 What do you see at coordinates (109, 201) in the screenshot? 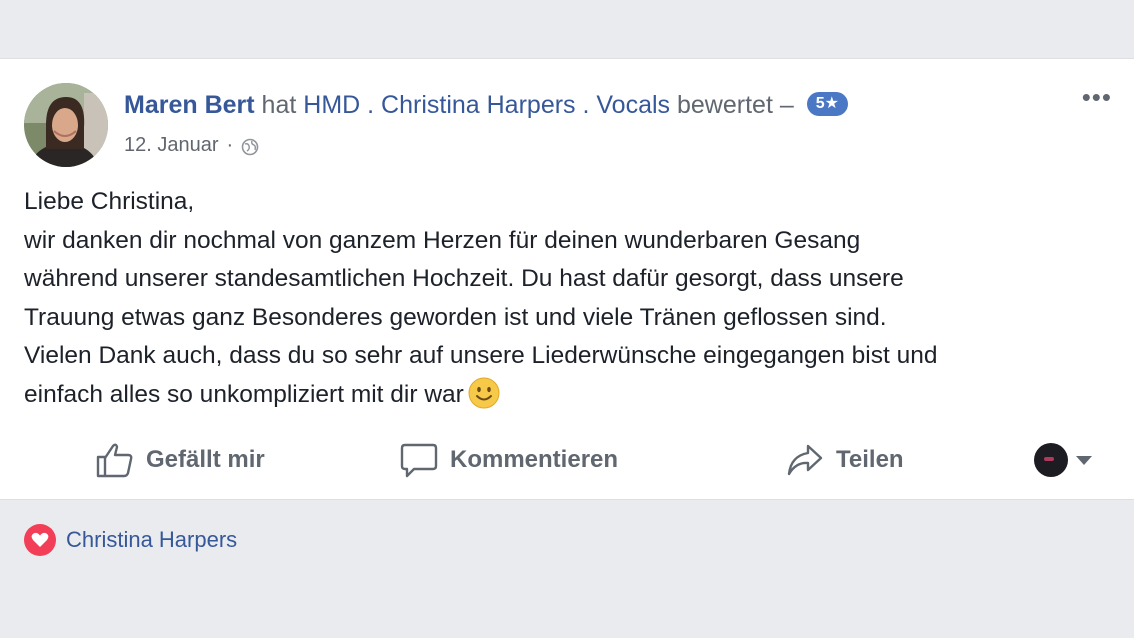
I see `post-line: Liebe Christina,` at bounding box center [109, 201].